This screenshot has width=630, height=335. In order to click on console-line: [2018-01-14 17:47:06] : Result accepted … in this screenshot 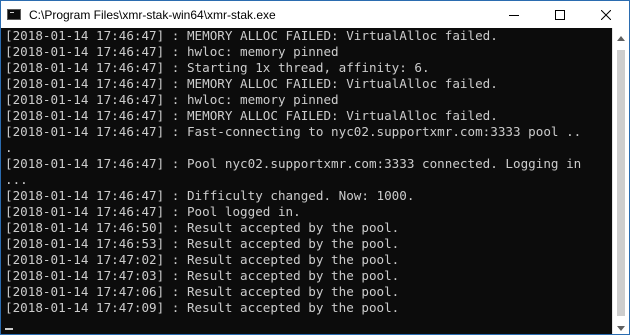, I will do `click(202, 291)`.